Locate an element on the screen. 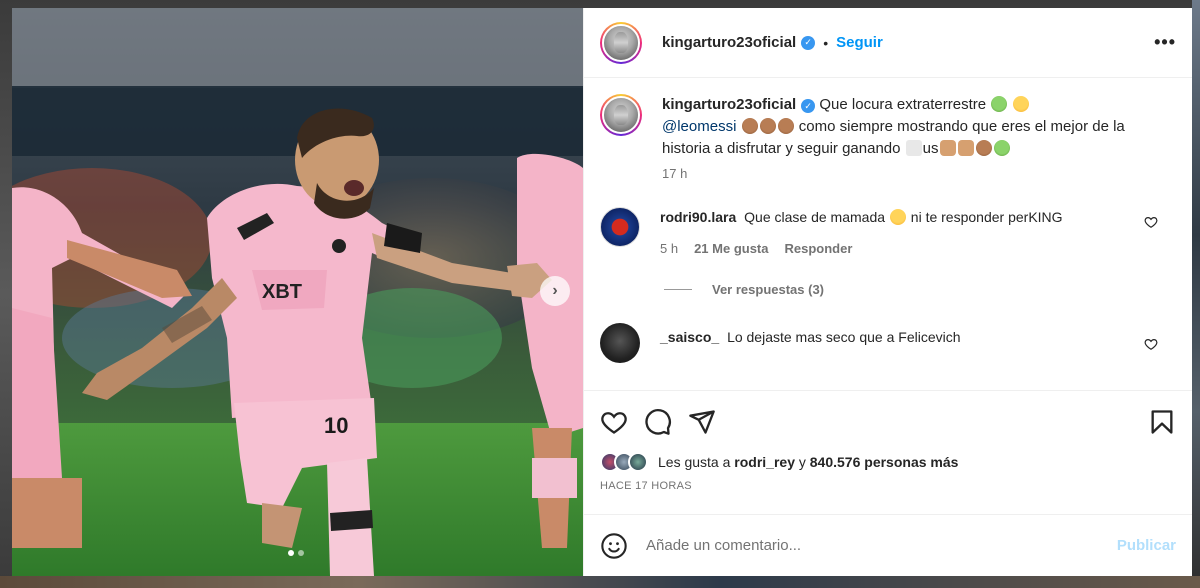 This screenshot has width=1200, height=588. caption-avatar is located at coordinates (621, 115).